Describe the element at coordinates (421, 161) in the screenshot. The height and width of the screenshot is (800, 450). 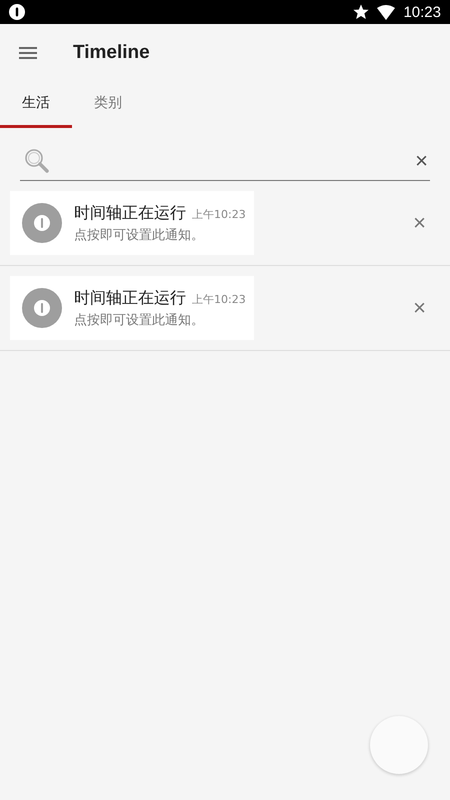
I see `clear-button: ×` at that location.